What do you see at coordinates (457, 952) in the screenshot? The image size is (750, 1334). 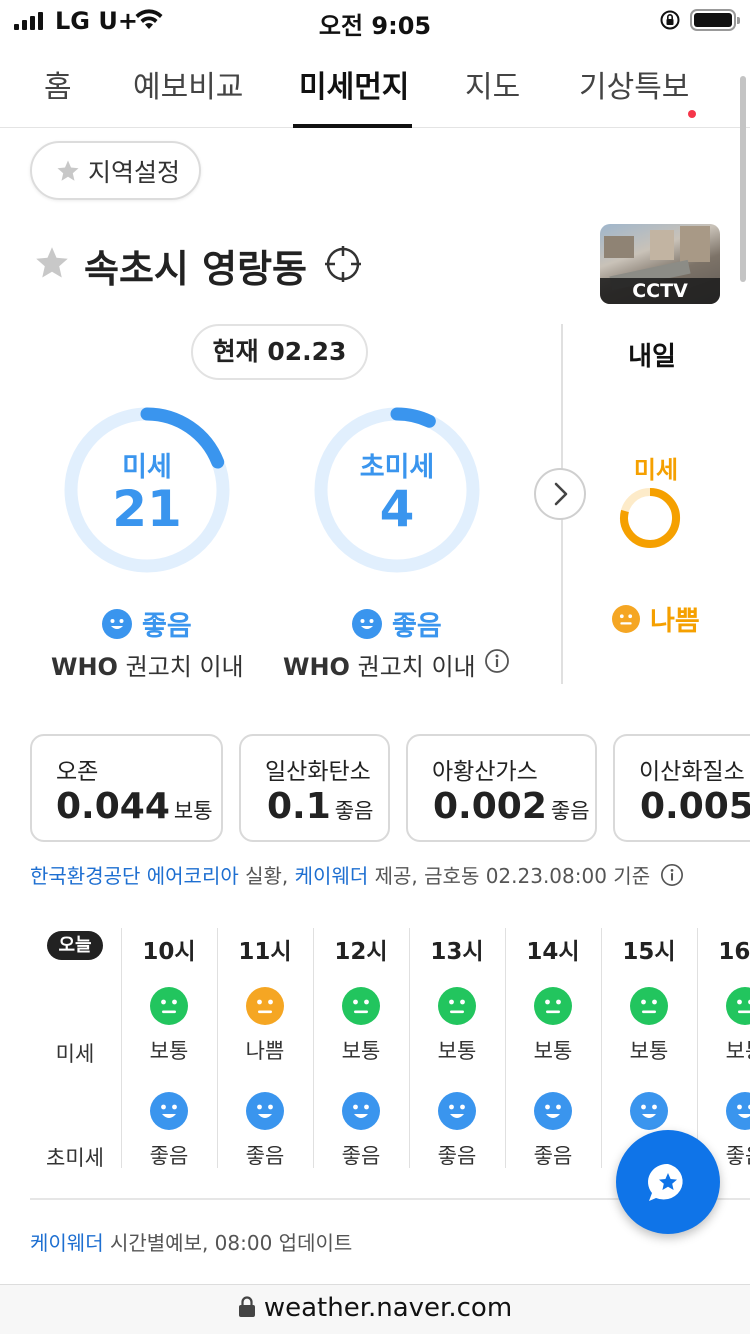 I see `hour-label: 13시` at bounding box center [457, 952].